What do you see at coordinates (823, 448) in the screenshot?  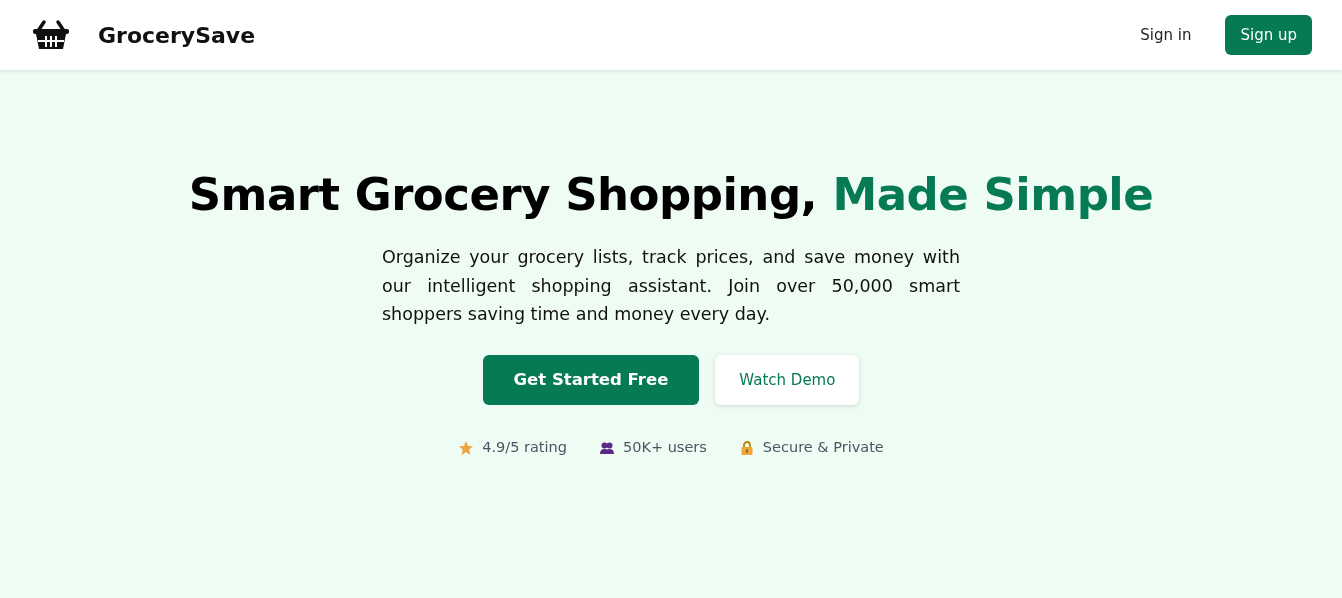 I see `feature-label: Secure & Private` at bounding box center [823, 448].